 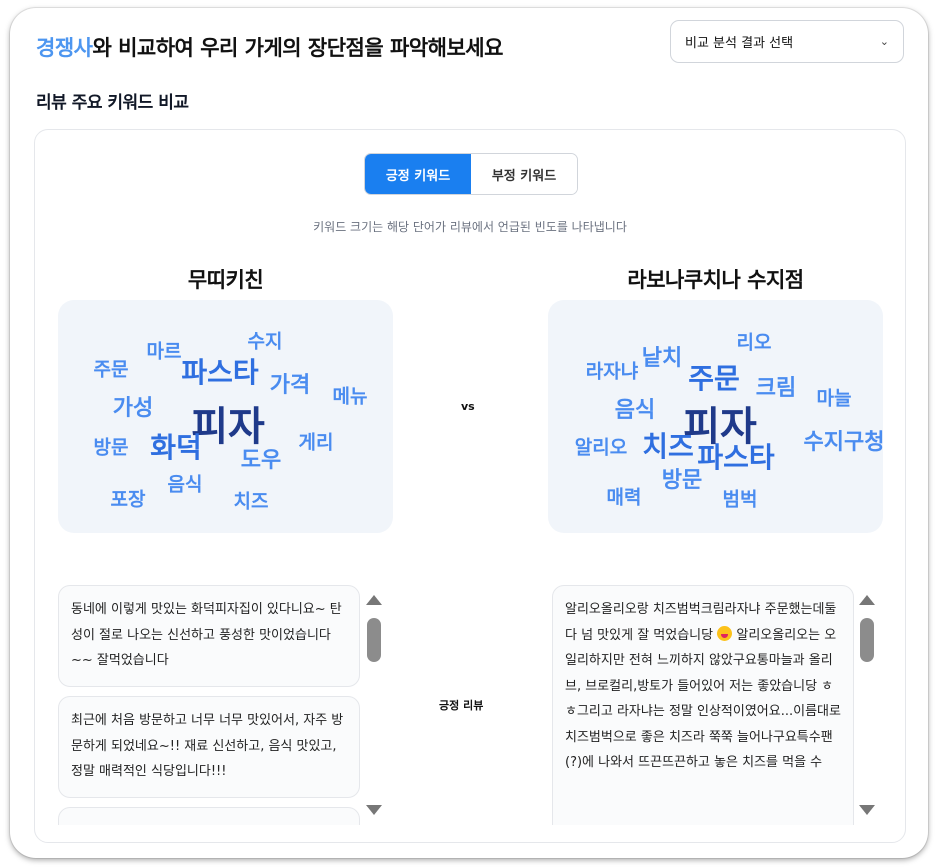 I want to click on page-headline: 경쟁사와 비교하여 우리 가게의 장단점을 파악해보세요, so click(x=269, y=47).